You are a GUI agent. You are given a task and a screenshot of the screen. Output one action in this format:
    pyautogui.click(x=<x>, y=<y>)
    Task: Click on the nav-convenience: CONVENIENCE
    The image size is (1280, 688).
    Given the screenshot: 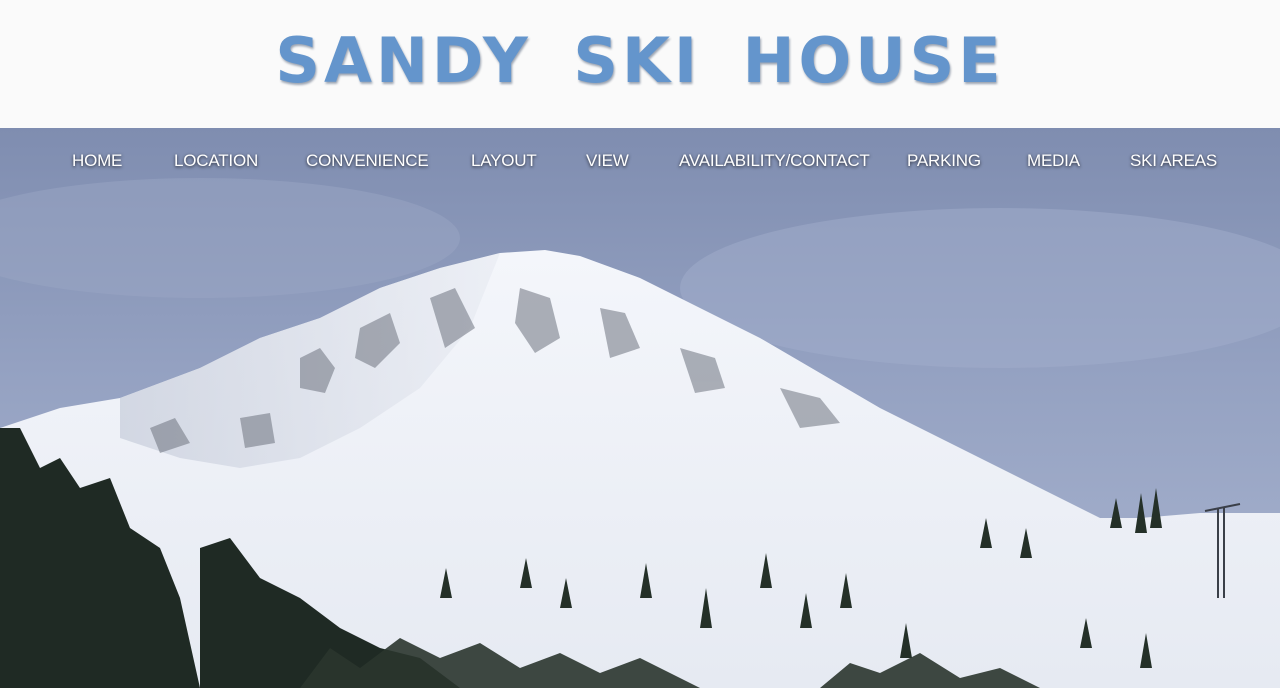 What is the action you would take?
    pyautogui.click(x=367, y=161)
    